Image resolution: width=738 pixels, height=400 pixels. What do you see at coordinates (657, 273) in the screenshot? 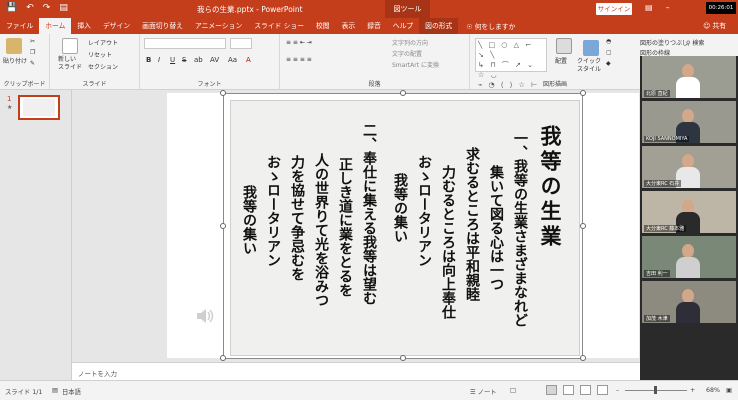
I see `participant-name: 吉田 利一` at bounding box center [657, 273].